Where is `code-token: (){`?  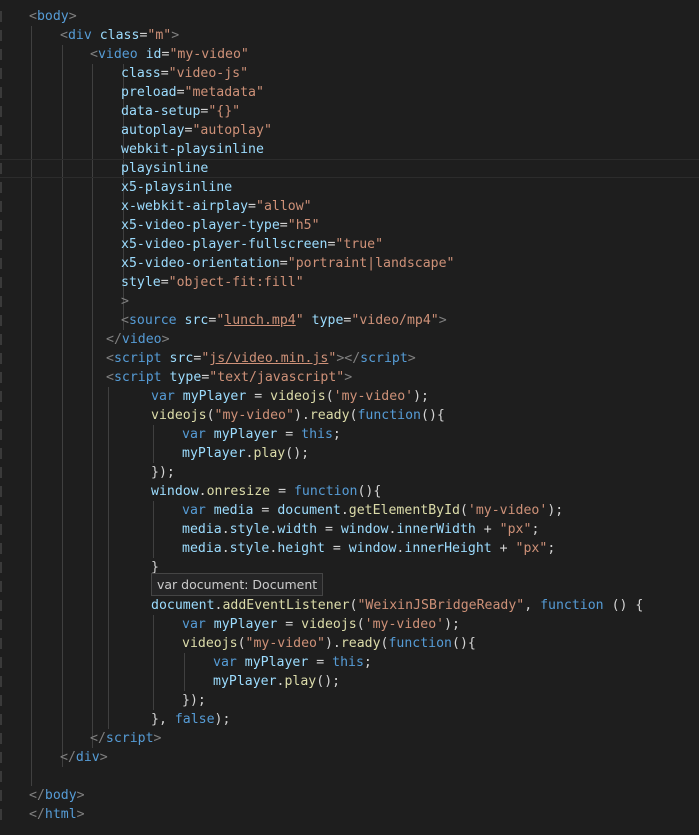 code-token: (){ is located at coordinates (433, 415).